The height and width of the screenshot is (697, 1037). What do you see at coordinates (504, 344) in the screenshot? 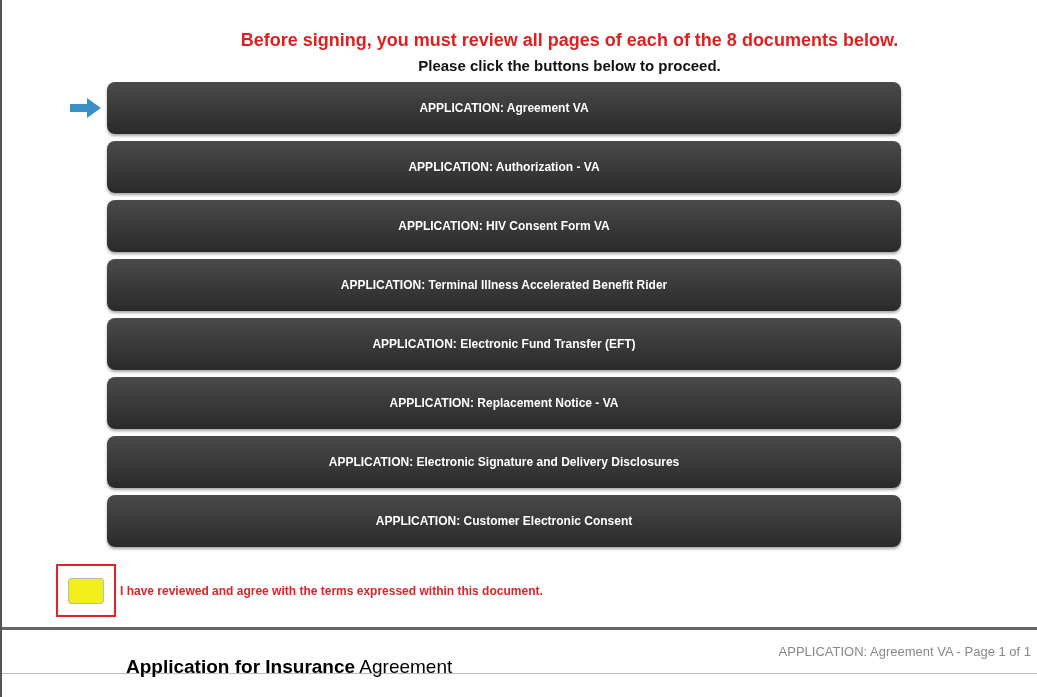
I see `document-button: APPLICATION: Electronic Fund Transfer (EFT)` at bounding box center [504, 344].